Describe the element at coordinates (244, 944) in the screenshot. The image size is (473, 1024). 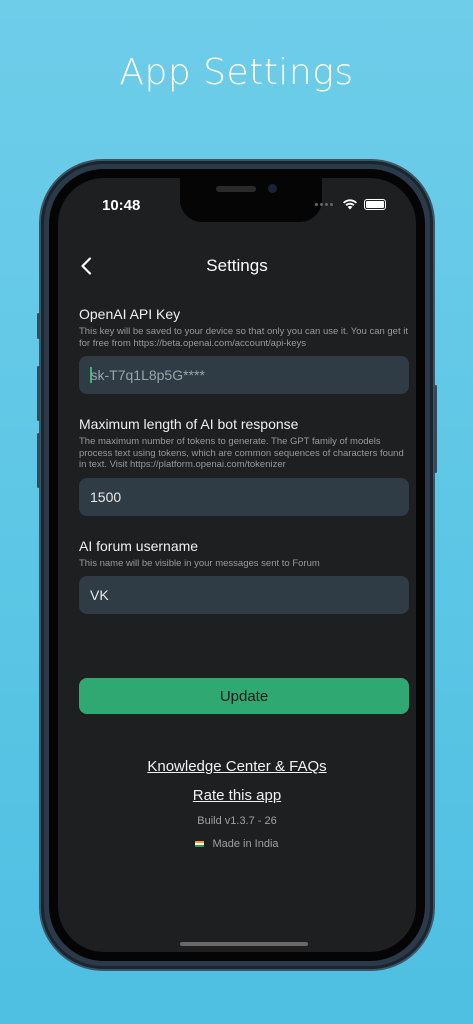
I see `home-indicator` at that location.